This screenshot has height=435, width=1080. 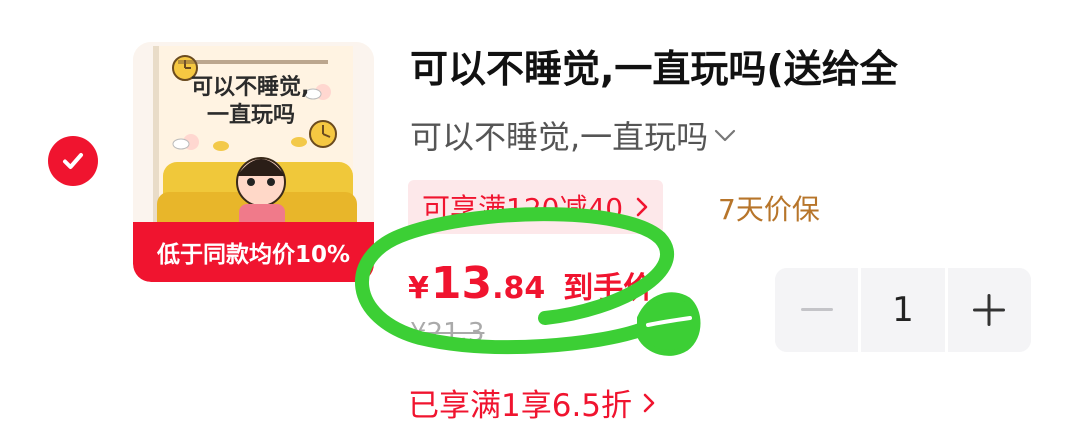 I want to click on price-integer: 13, so click(x=461, y=283).